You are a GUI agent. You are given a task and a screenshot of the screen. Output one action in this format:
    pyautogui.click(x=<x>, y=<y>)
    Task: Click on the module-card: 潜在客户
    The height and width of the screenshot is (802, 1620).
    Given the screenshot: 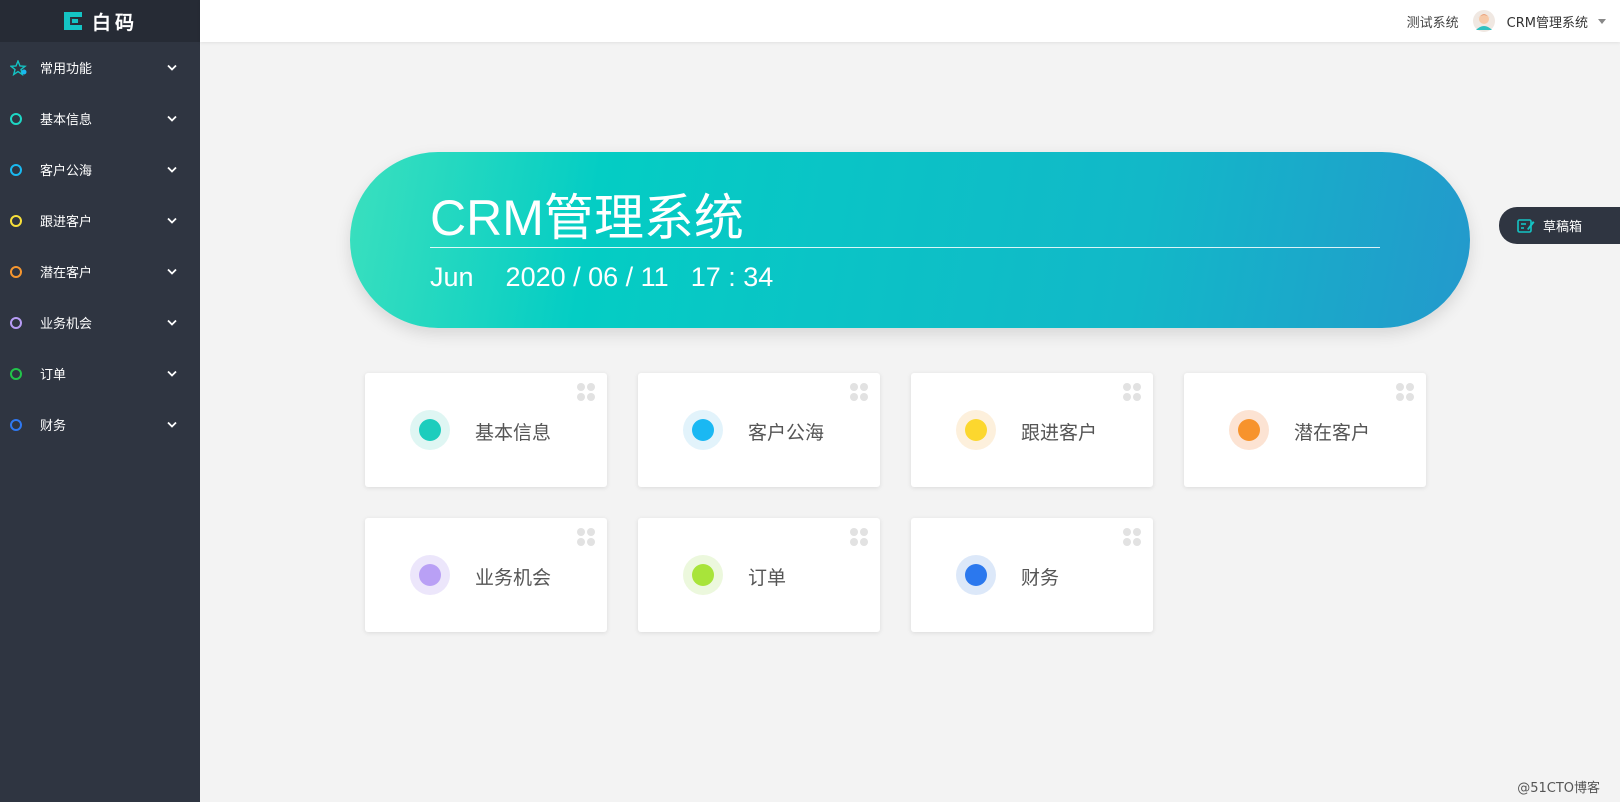 What is the action you would take?
    pyautogui.click(x=1305, y=430)
    